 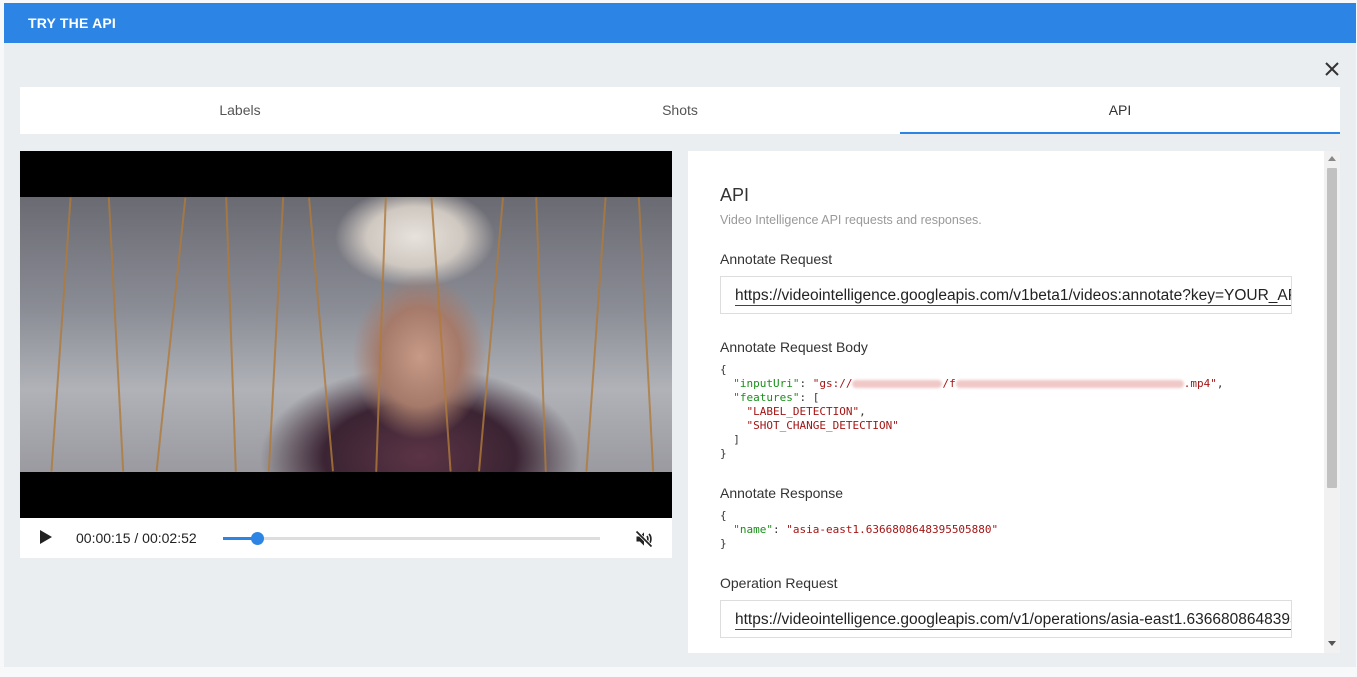 What do you see at coordinates (1120, 110) in the screenshot?
I see `tab-api: API` at bounding box center [1120, 110].